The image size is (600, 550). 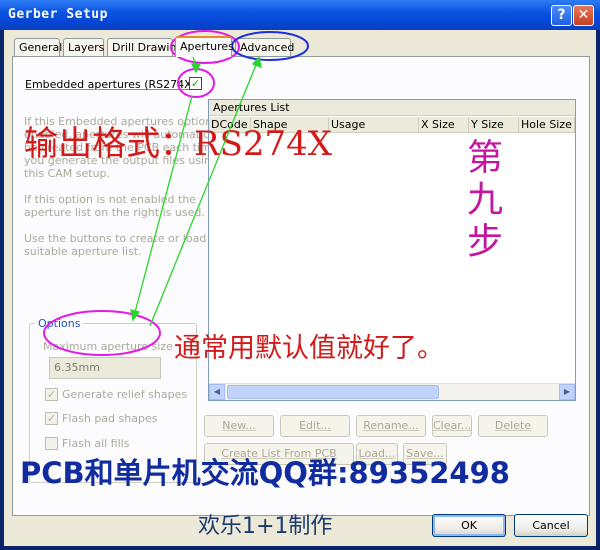 I want to click on flash-pad-shapes-label: Flash pad shapes, so click(x=110, y=418).